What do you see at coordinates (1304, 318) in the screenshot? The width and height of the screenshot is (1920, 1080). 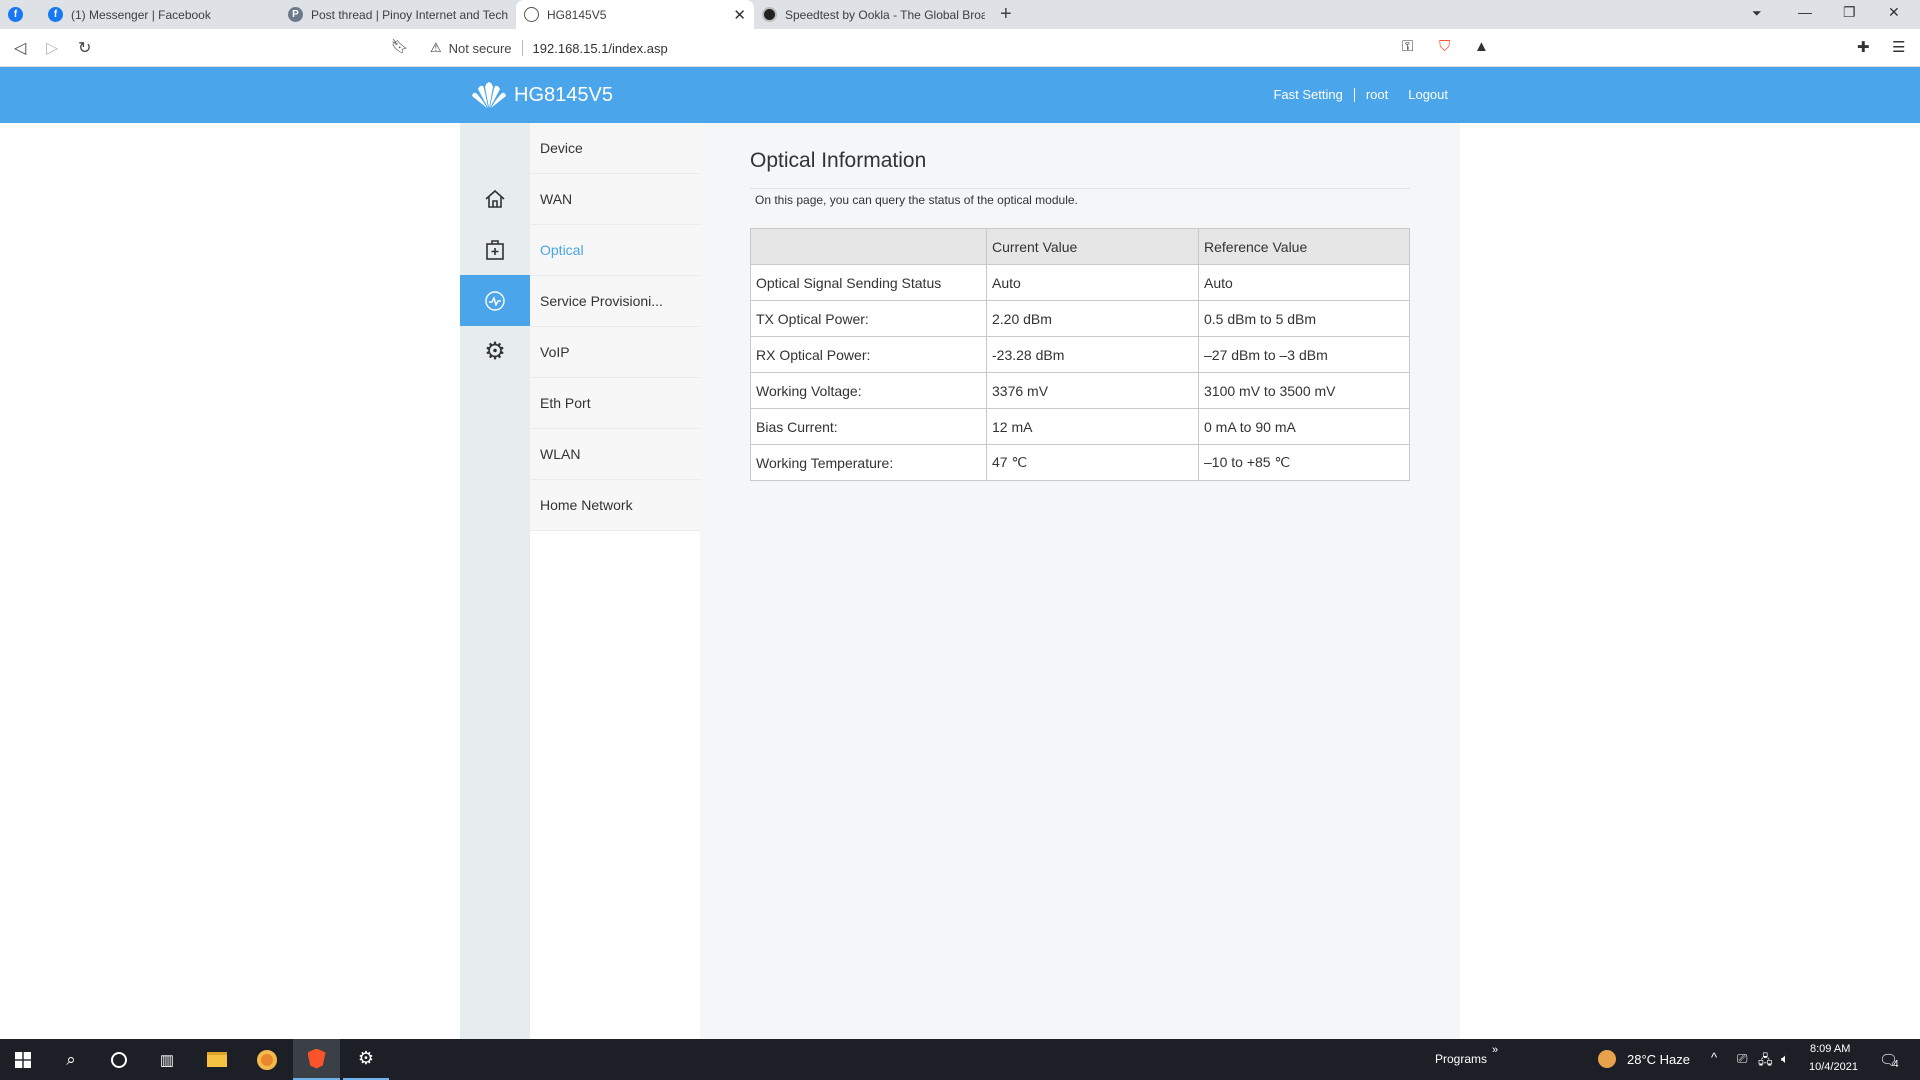 I see `reference-value: 0.5 dBm to 5 dBm` at bounding box center [1304, 318].